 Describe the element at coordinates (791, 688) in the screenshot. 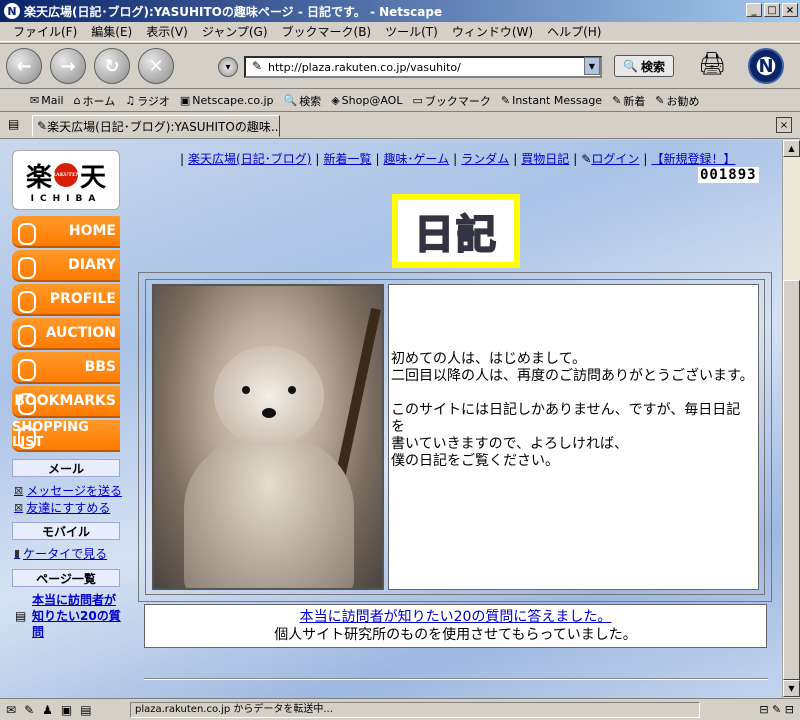

I see `scroll-down-icon: ▼` at that location.